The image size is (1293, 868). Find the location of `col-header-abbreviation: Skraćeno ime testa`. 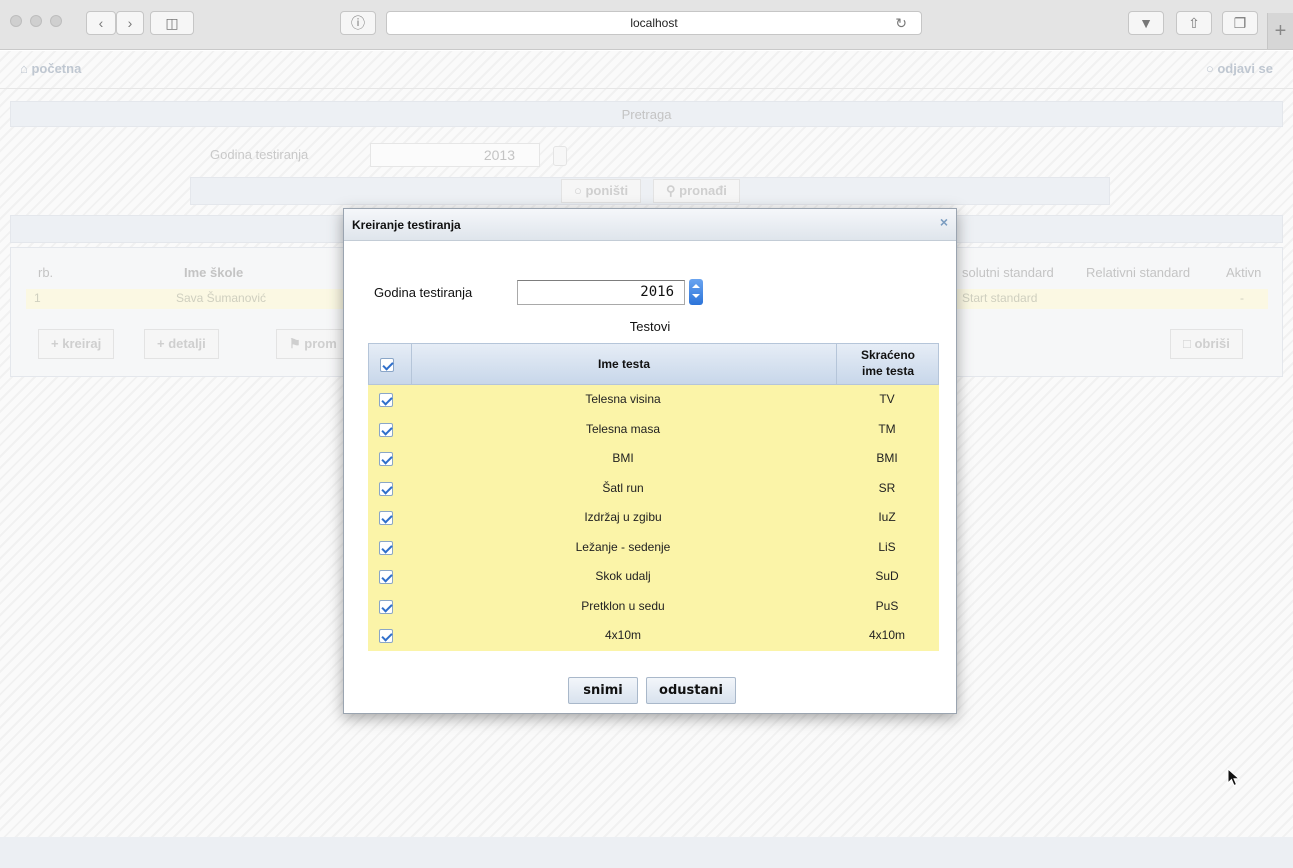

col-header-abbreviation: Skraćeno ime testa is located at coordinates (888, 363).